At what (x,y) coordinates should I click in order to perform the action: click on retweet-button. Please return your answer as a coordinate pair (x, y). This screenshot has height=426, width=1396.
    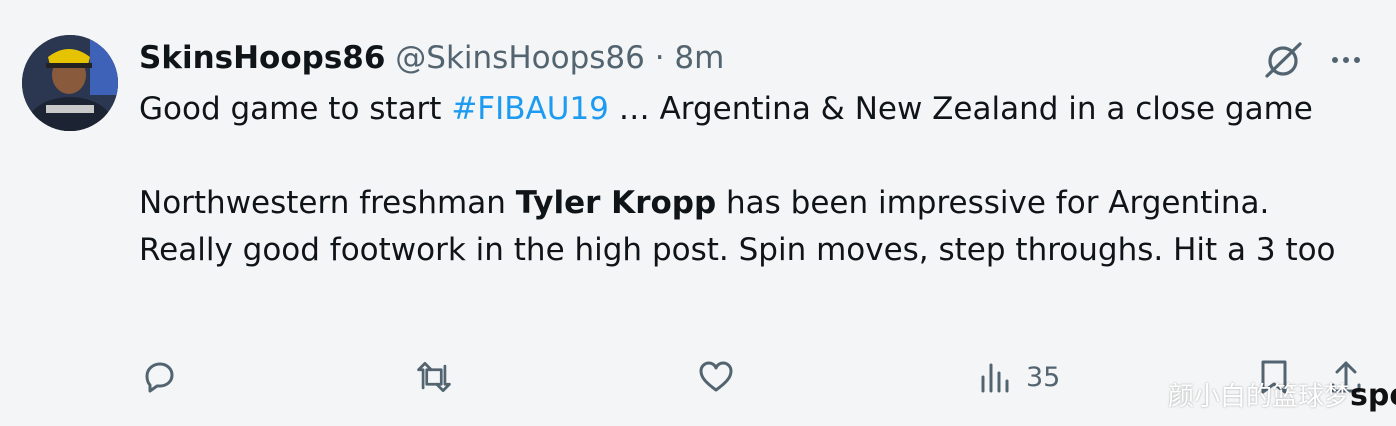
    Looking at the image, I should click on (434, 377).